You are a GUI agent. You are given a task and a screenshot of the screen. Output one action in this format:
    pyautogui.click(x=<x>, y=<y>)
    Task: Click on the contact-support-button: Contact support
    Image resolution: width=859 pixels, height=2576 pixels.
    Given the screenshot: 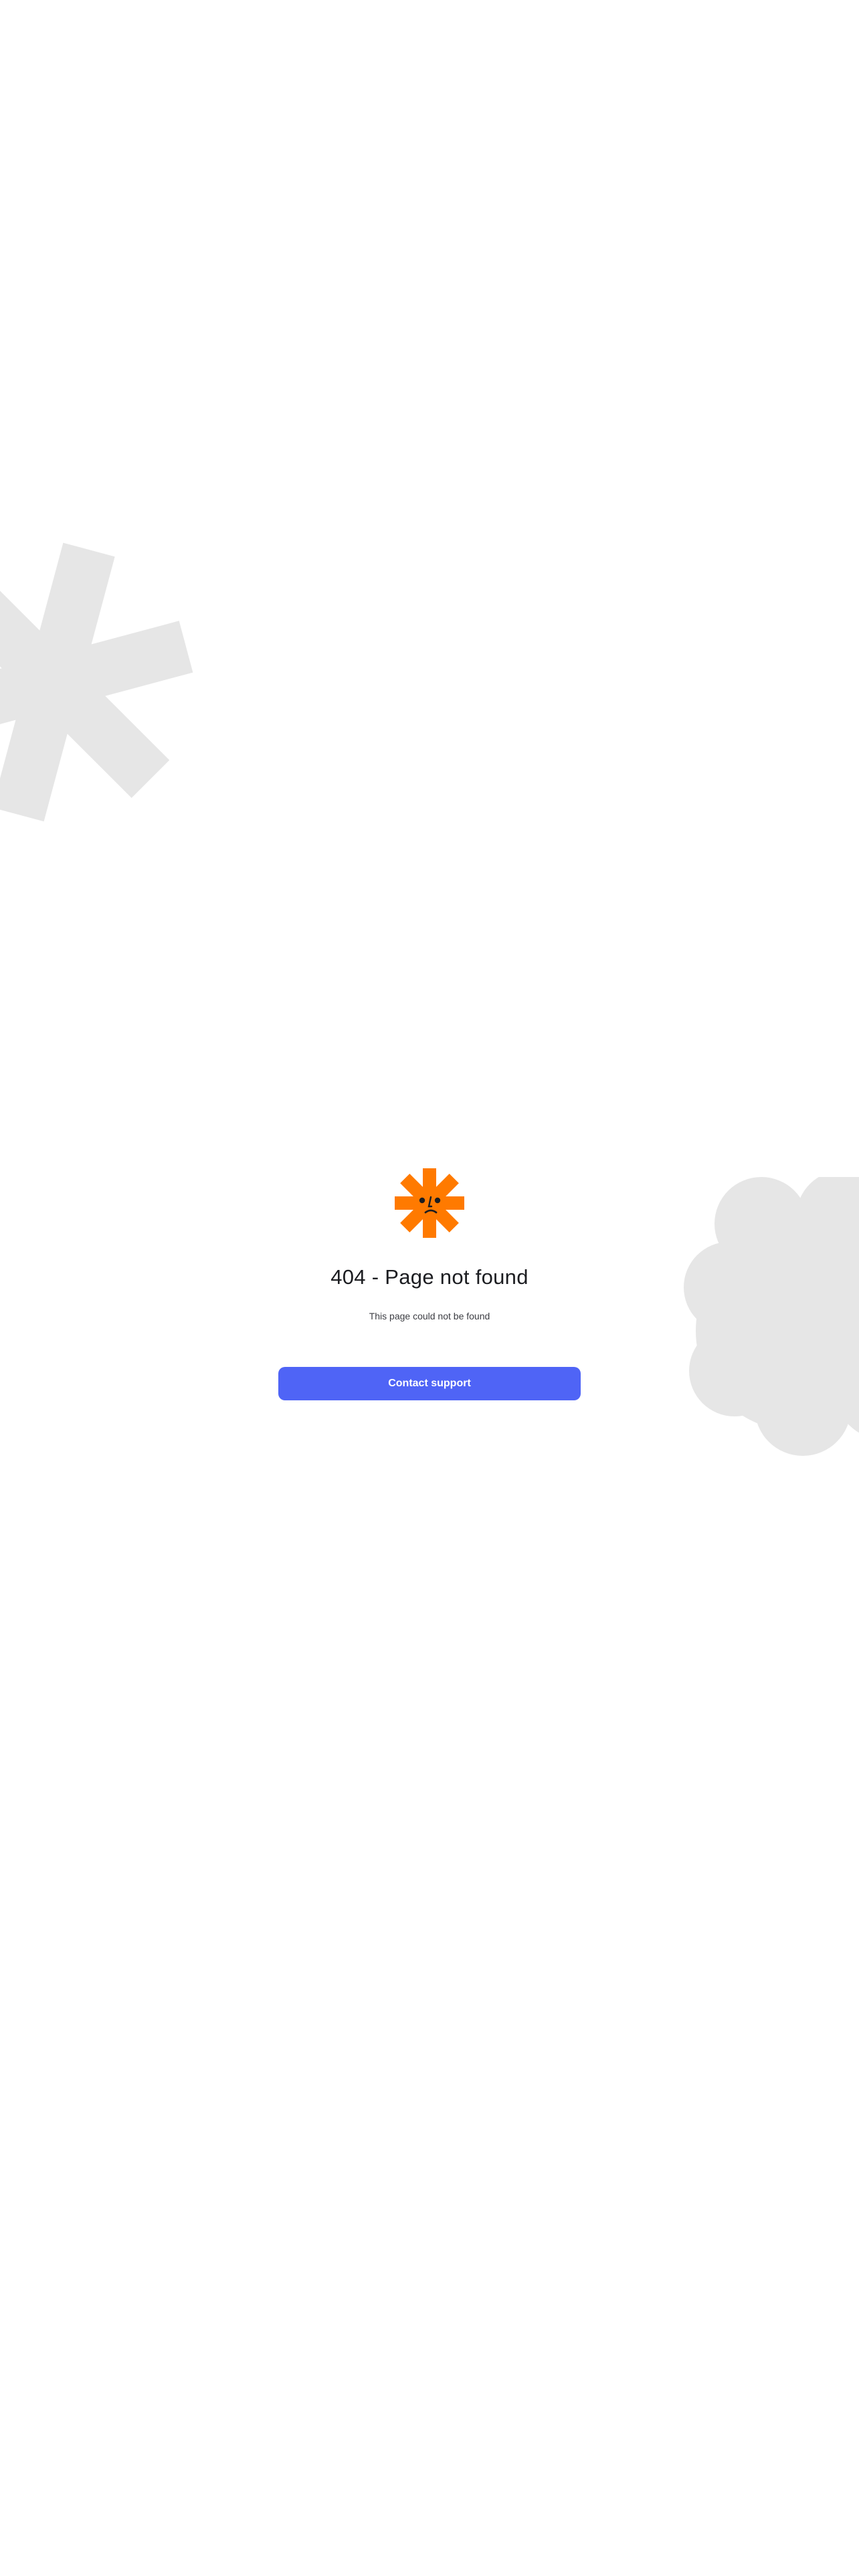 What is the action you would take?
    pyautogui.click(x=429, y=1383)
    